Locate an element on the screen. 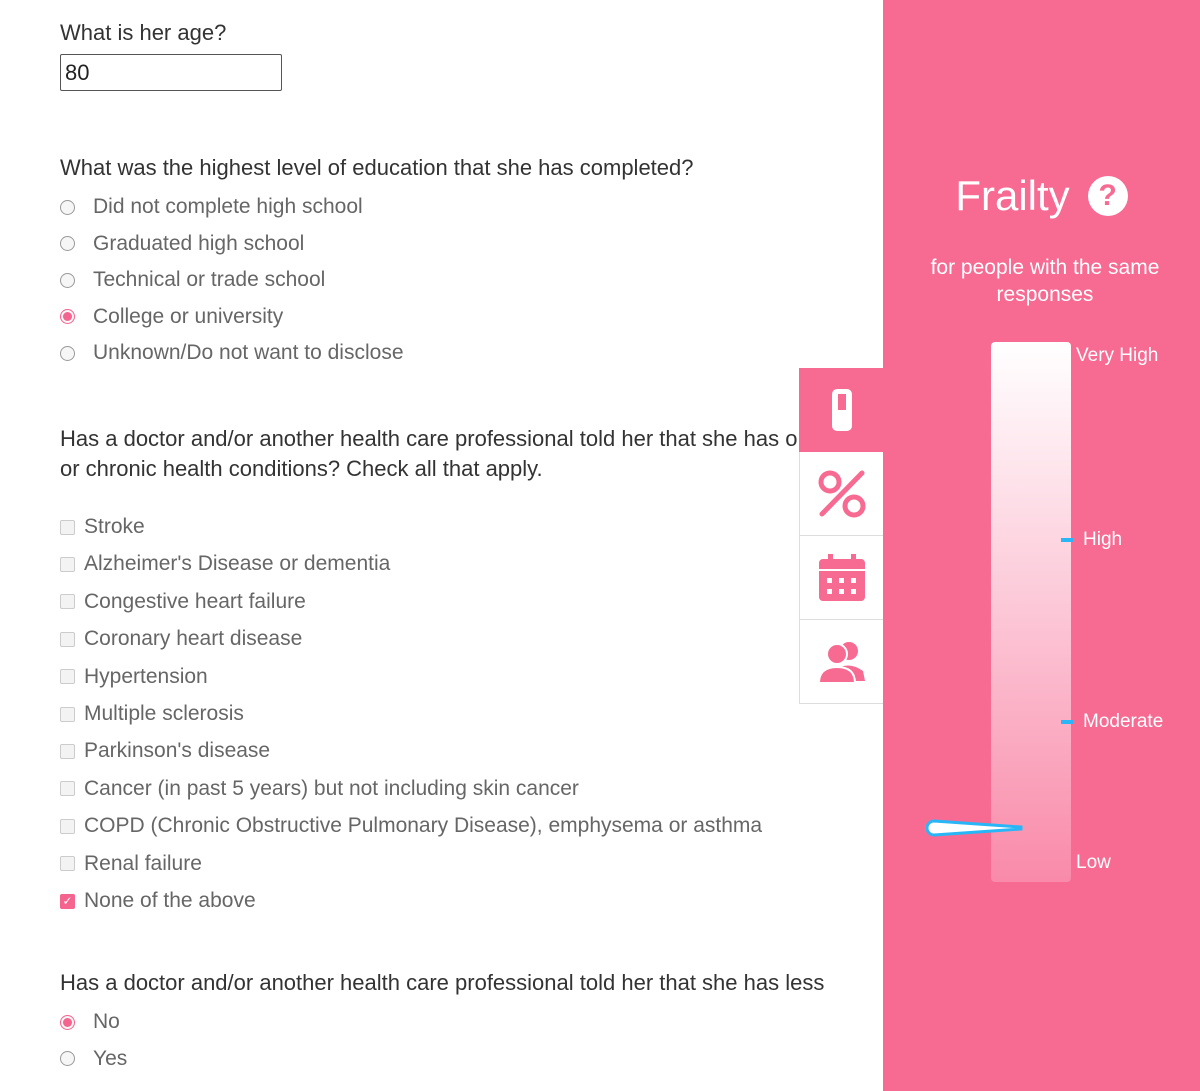 This screenshot has width=1200, height=1091. side-tabs is located at coordinates (841, 536).